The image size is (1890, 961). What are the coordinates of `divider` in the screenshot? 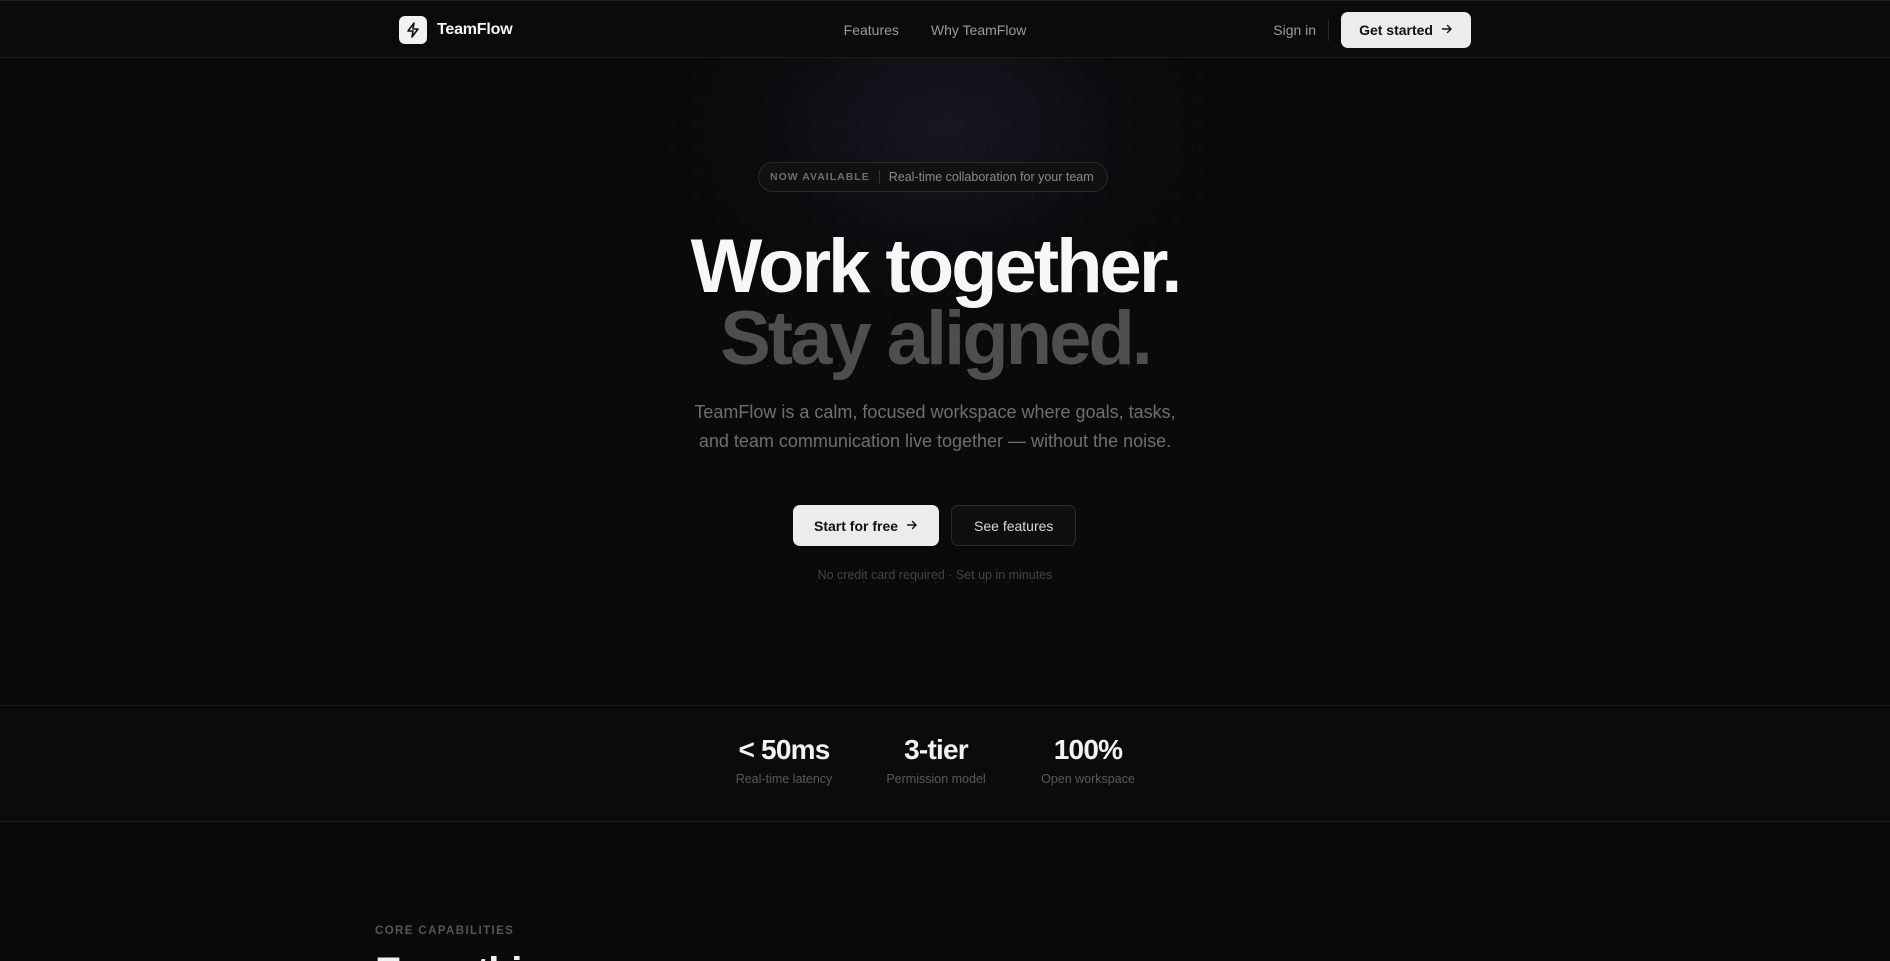 It's located at (1329, 30).